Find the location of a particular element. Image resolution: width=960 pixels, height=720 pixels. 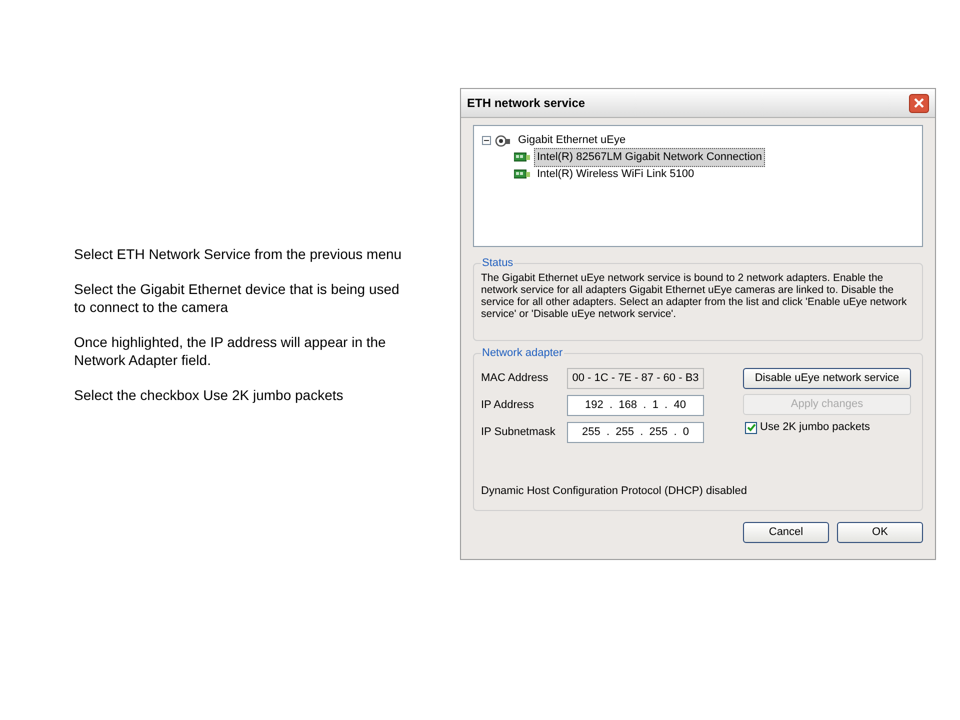

dialog-button: OK is located at coordinates (880, 532).